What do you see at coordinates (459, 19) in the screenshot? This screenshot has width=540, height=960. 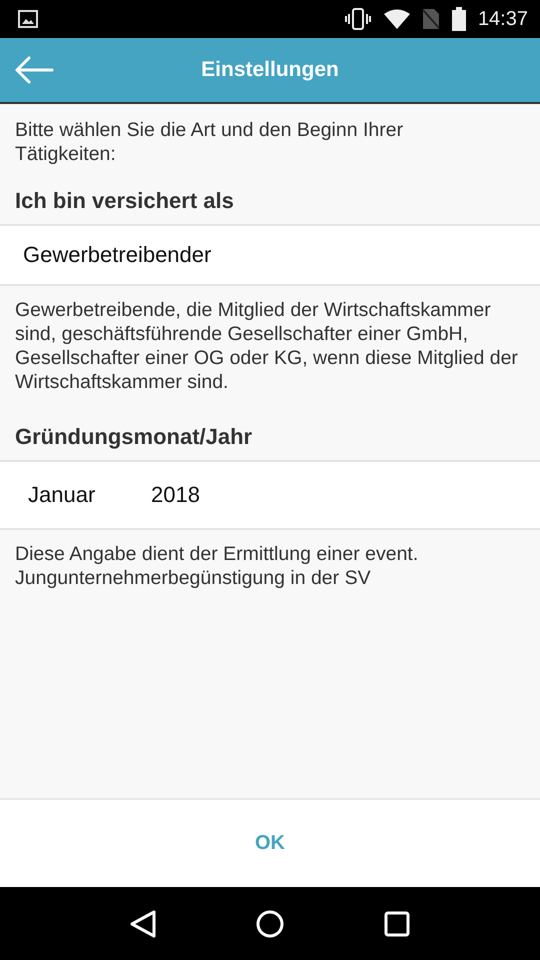 I see `battery-icon` at bounding box center [459, 19].